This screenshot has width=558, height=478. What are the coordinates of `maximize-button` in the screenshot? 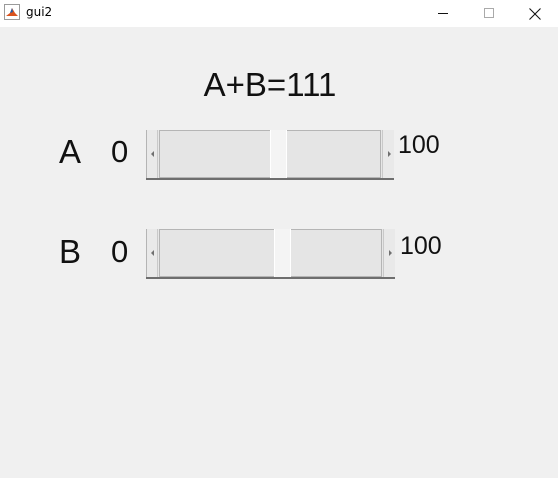 It's located at (489, 13).